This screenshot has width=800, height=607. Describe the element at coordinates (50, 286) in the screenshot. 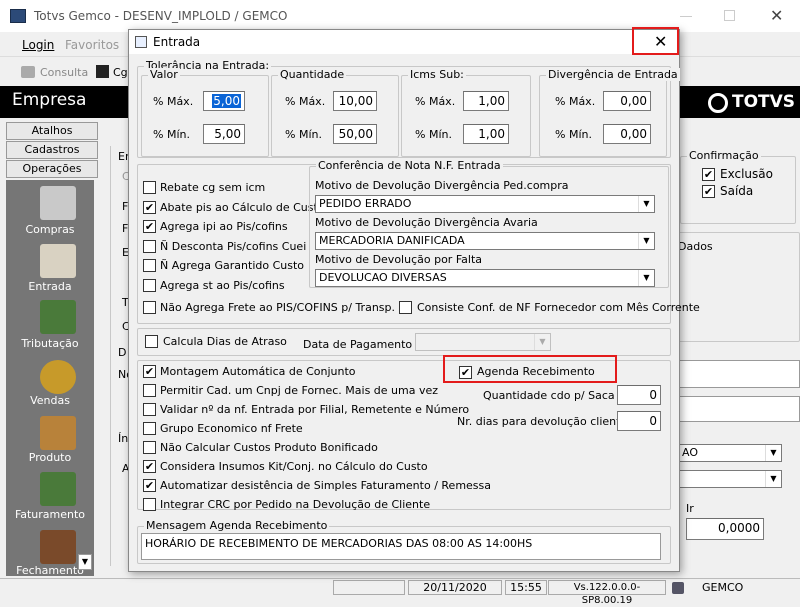

I see `sidebar-item-entrada: Entrada` at that location.